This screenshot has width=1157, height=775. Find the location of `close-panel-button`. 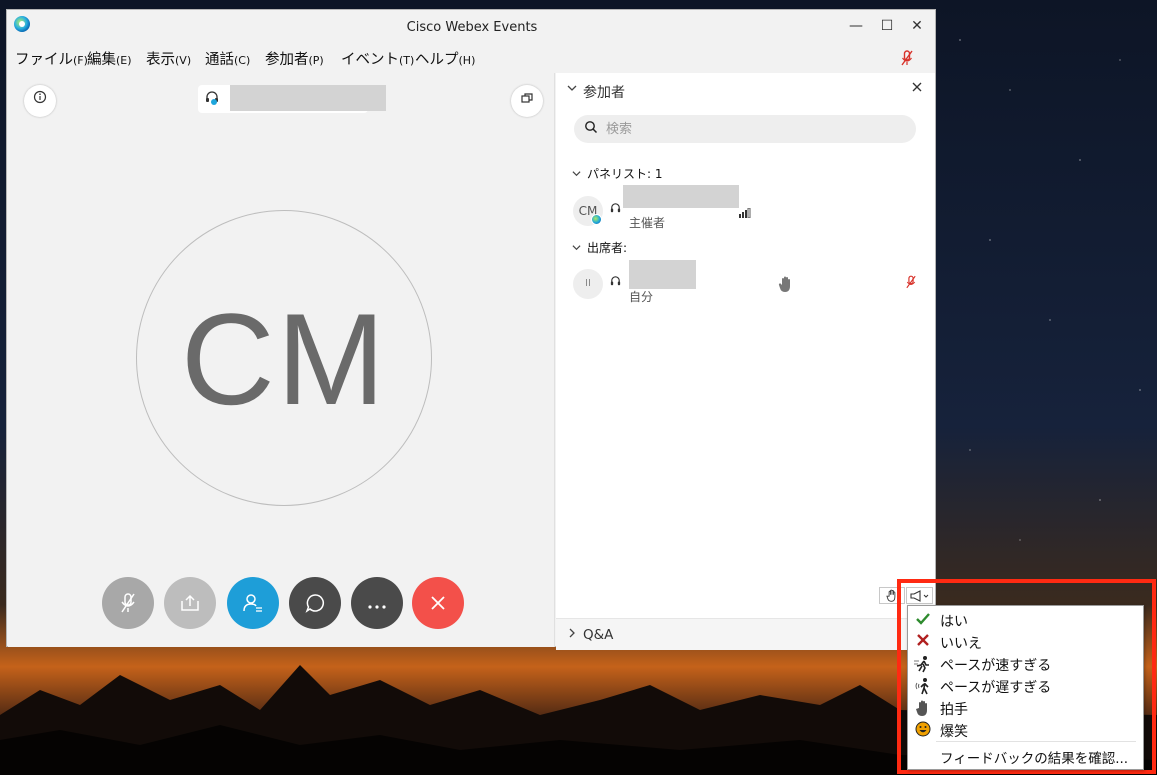

close-panel-button is located at coordinates (917, 89).